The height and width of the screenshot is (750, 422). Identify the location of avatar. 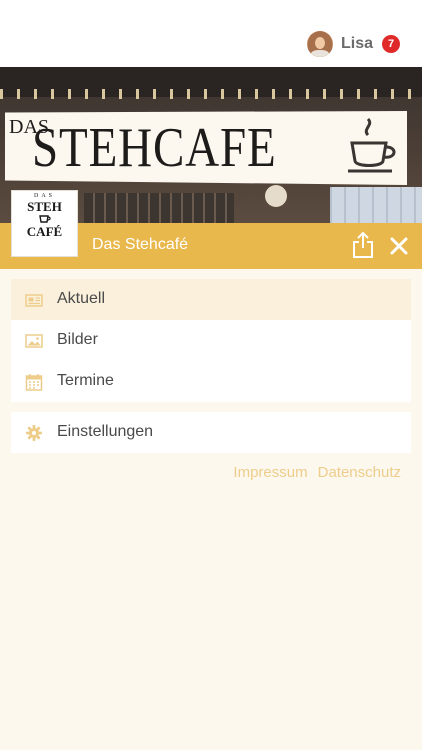
(319, 44).